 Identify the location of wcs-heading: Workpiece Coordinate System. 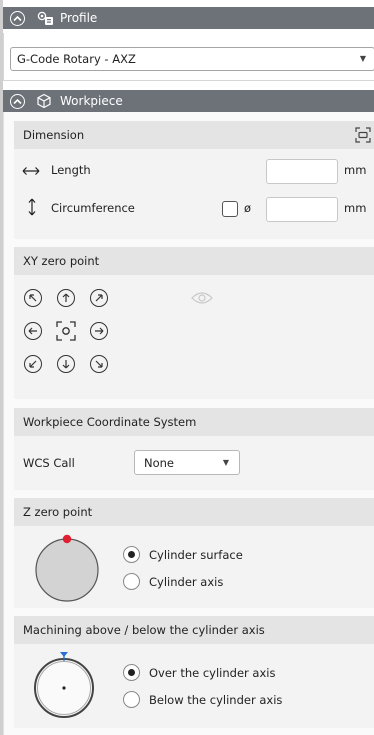
(194, 422).